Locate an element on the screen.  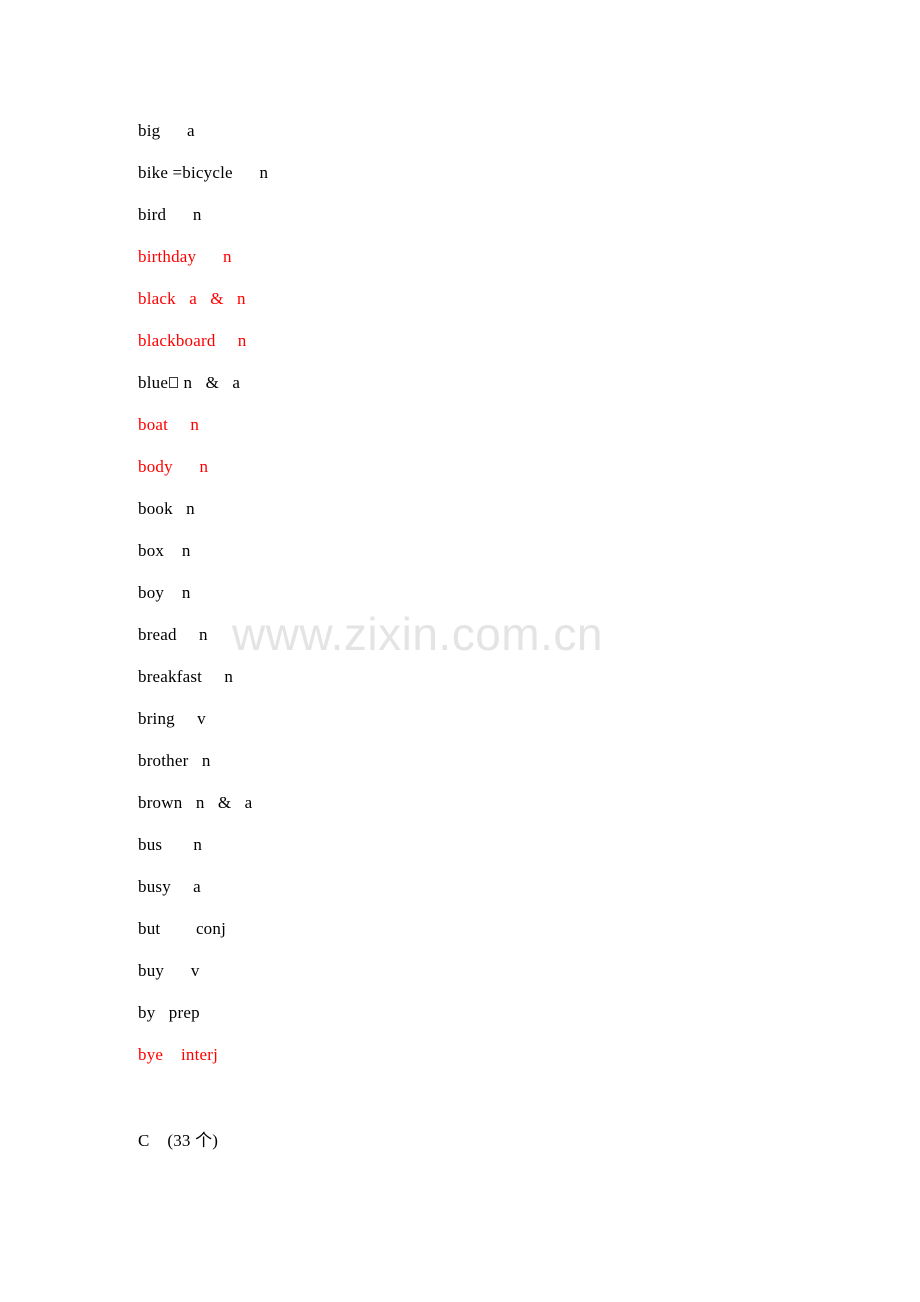
entry-part-of-speech: interj is located at coordinates (199, 1054).